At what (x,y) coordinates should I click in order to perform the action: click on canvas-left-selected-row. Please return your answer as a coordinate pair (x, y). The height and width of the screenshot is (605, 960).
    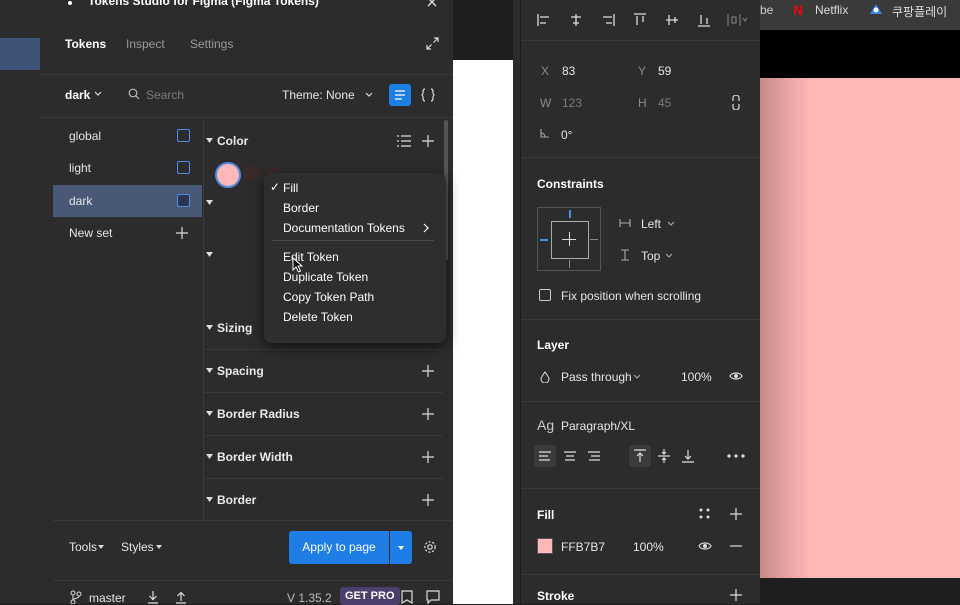
    Looking at the image, I should click on (20, 54).